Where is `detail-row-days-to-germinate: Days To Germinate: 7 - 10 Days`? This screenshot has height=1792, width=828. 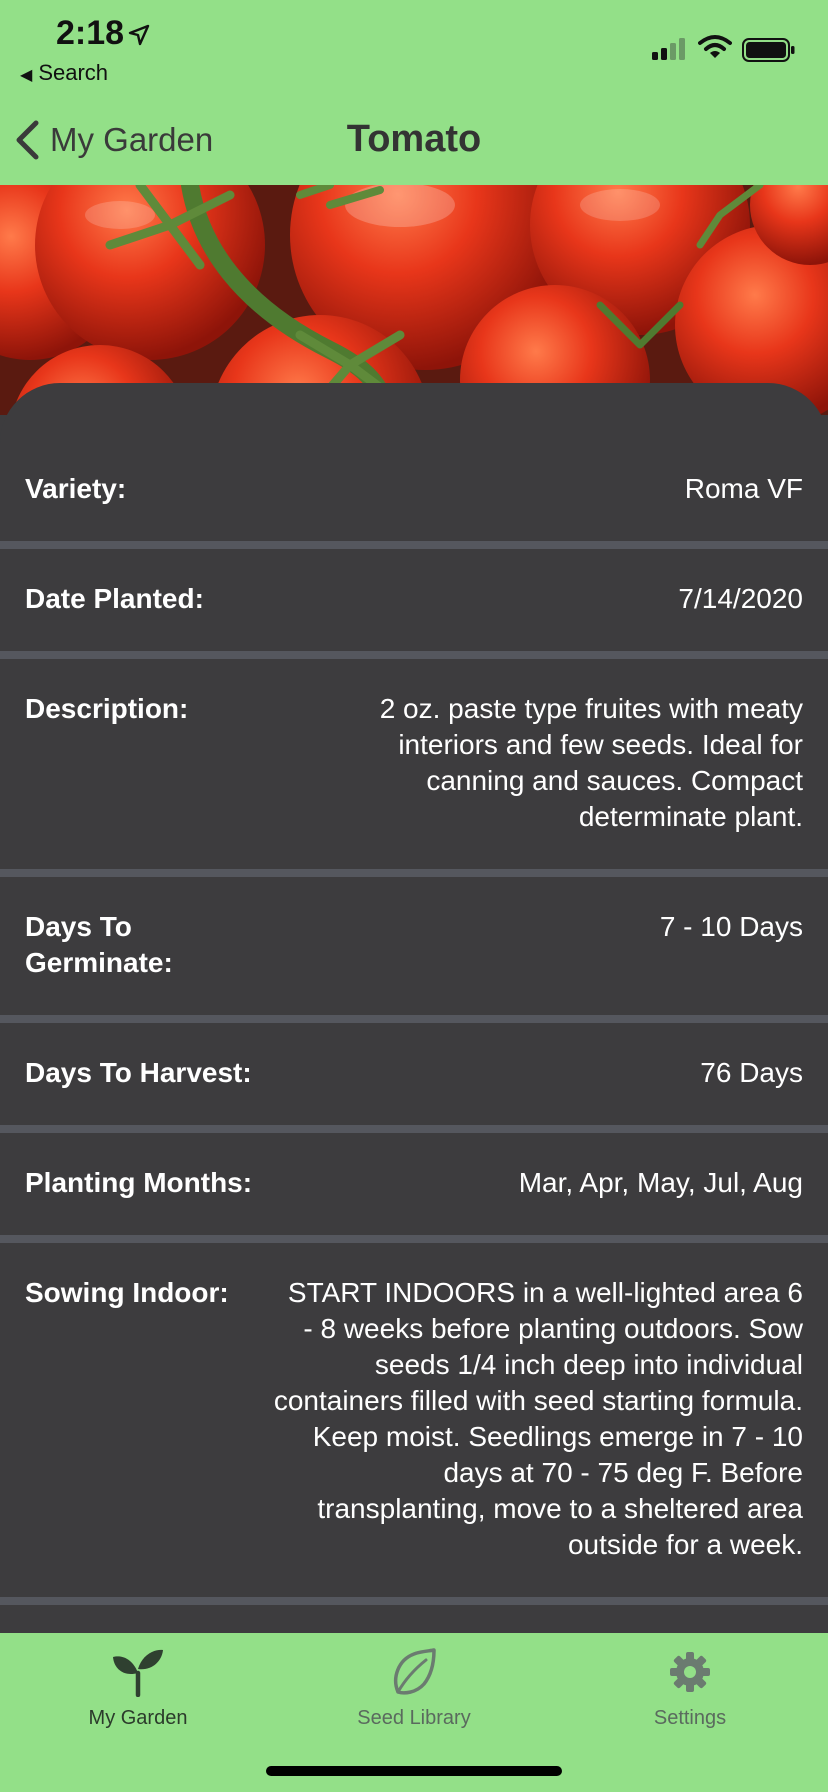
detail-row-days-to-germinate: Days To Germinate: 7 - 10 Days is located at coordinates (414, 950).